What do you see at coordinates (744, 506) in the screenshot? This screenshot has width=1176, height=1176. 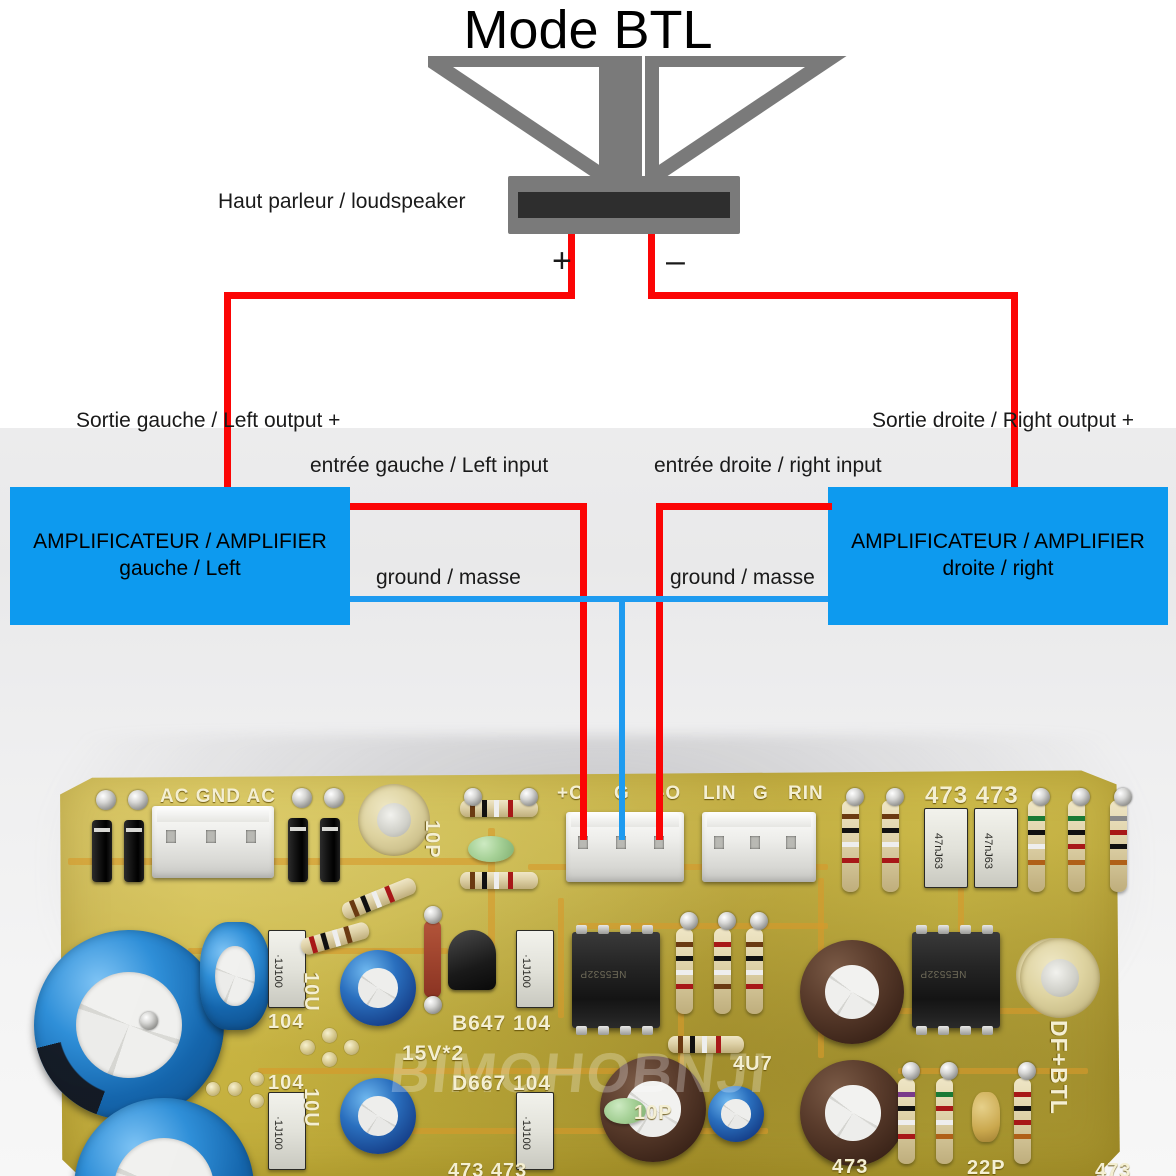 I see `right-input-wire-horizontal` at bounding box center [744, 506].